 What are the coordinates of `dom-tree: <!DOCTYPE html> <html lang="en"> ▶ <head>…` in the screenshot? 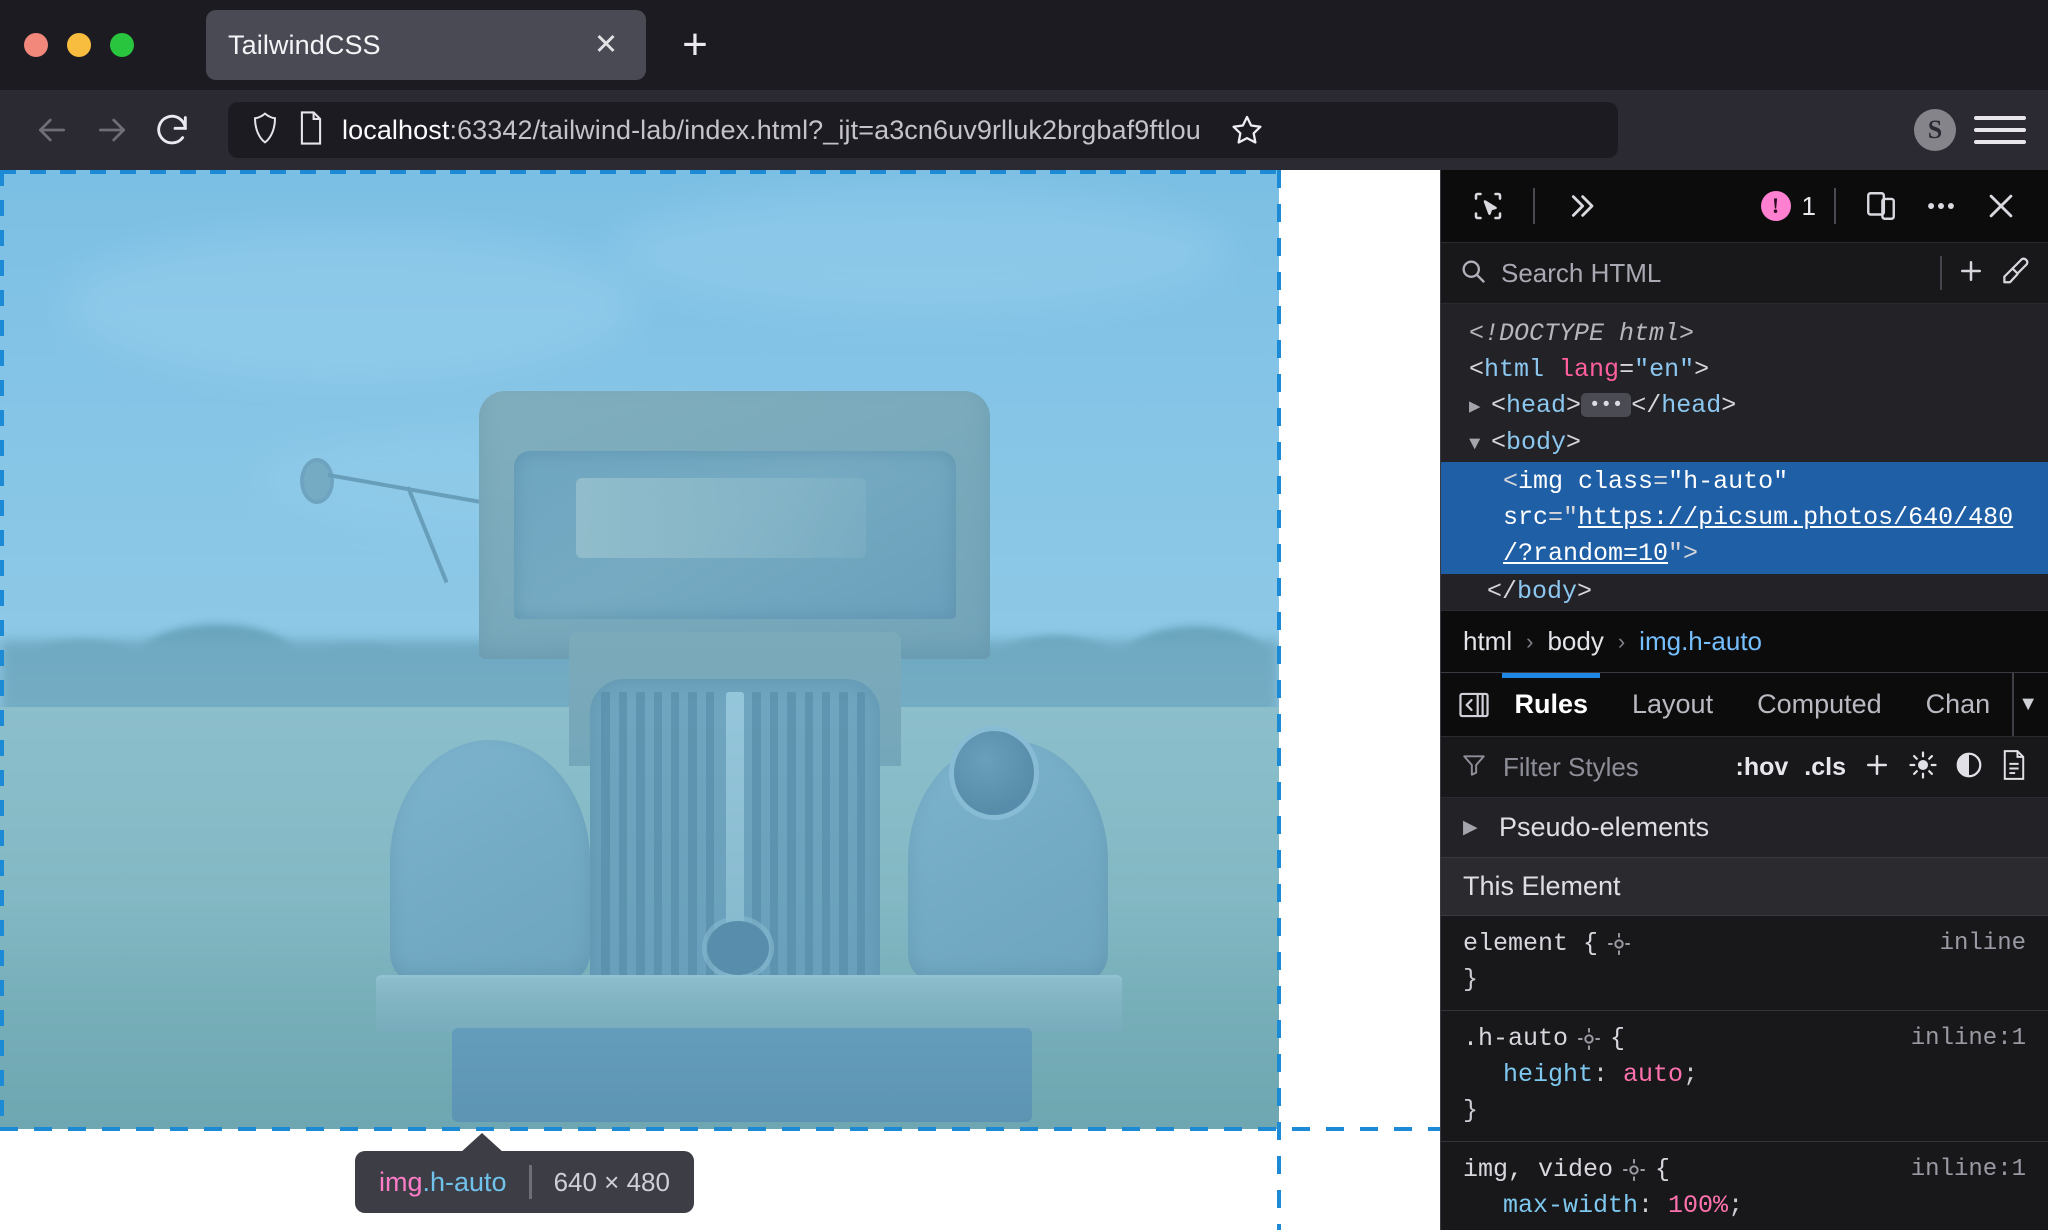 It's located at (1744, 457).